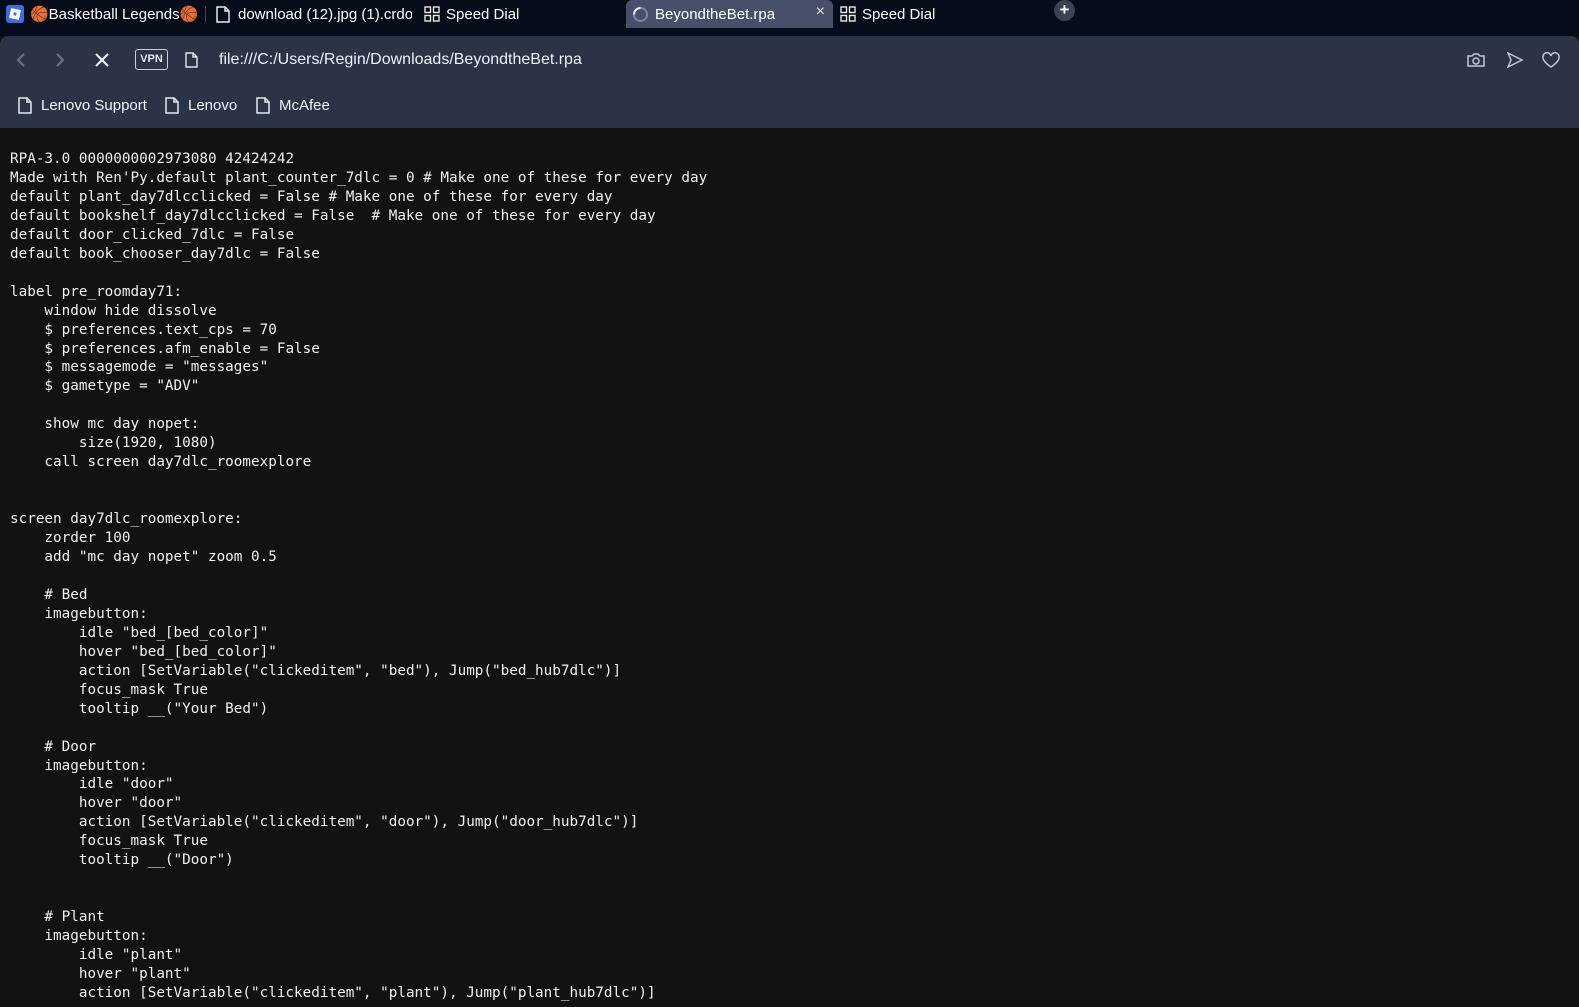  I want to click on tab-download-image: download (12).jpg (1).crdo, so click(314, 14).